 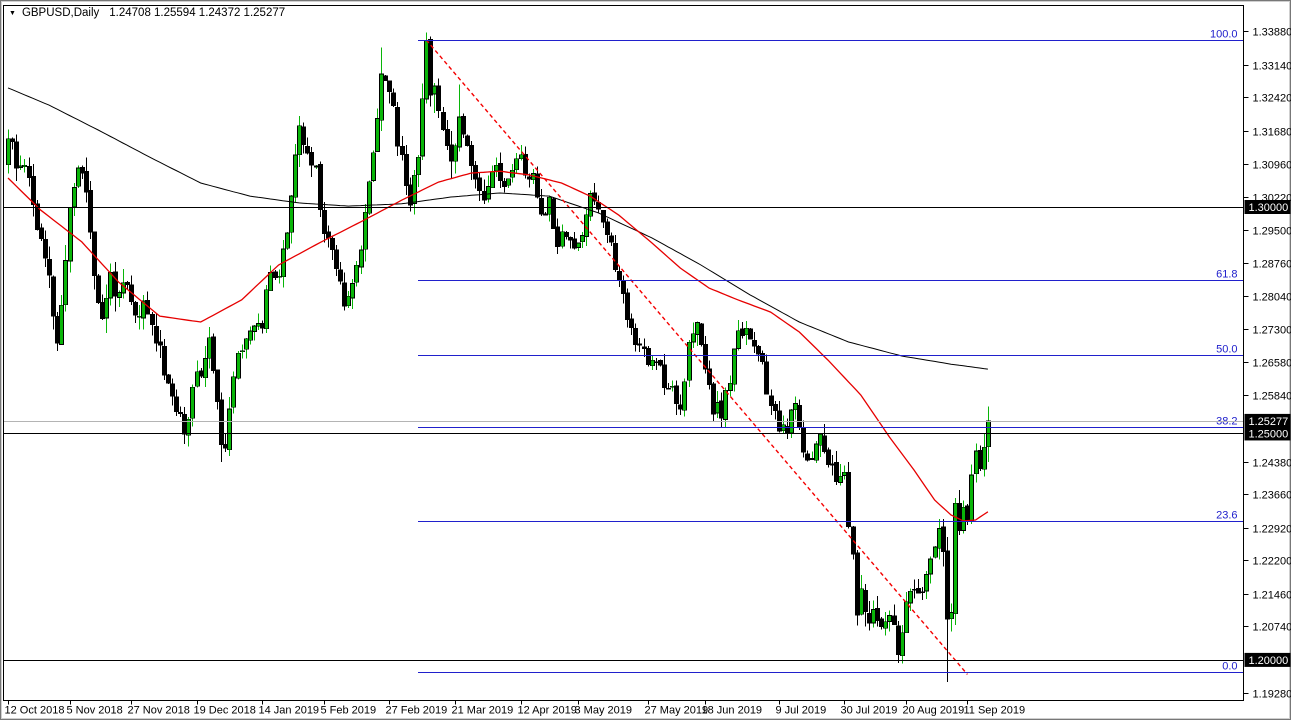 I want to click on price-axis-label: 1.32420, so click(x=1272, y=99).